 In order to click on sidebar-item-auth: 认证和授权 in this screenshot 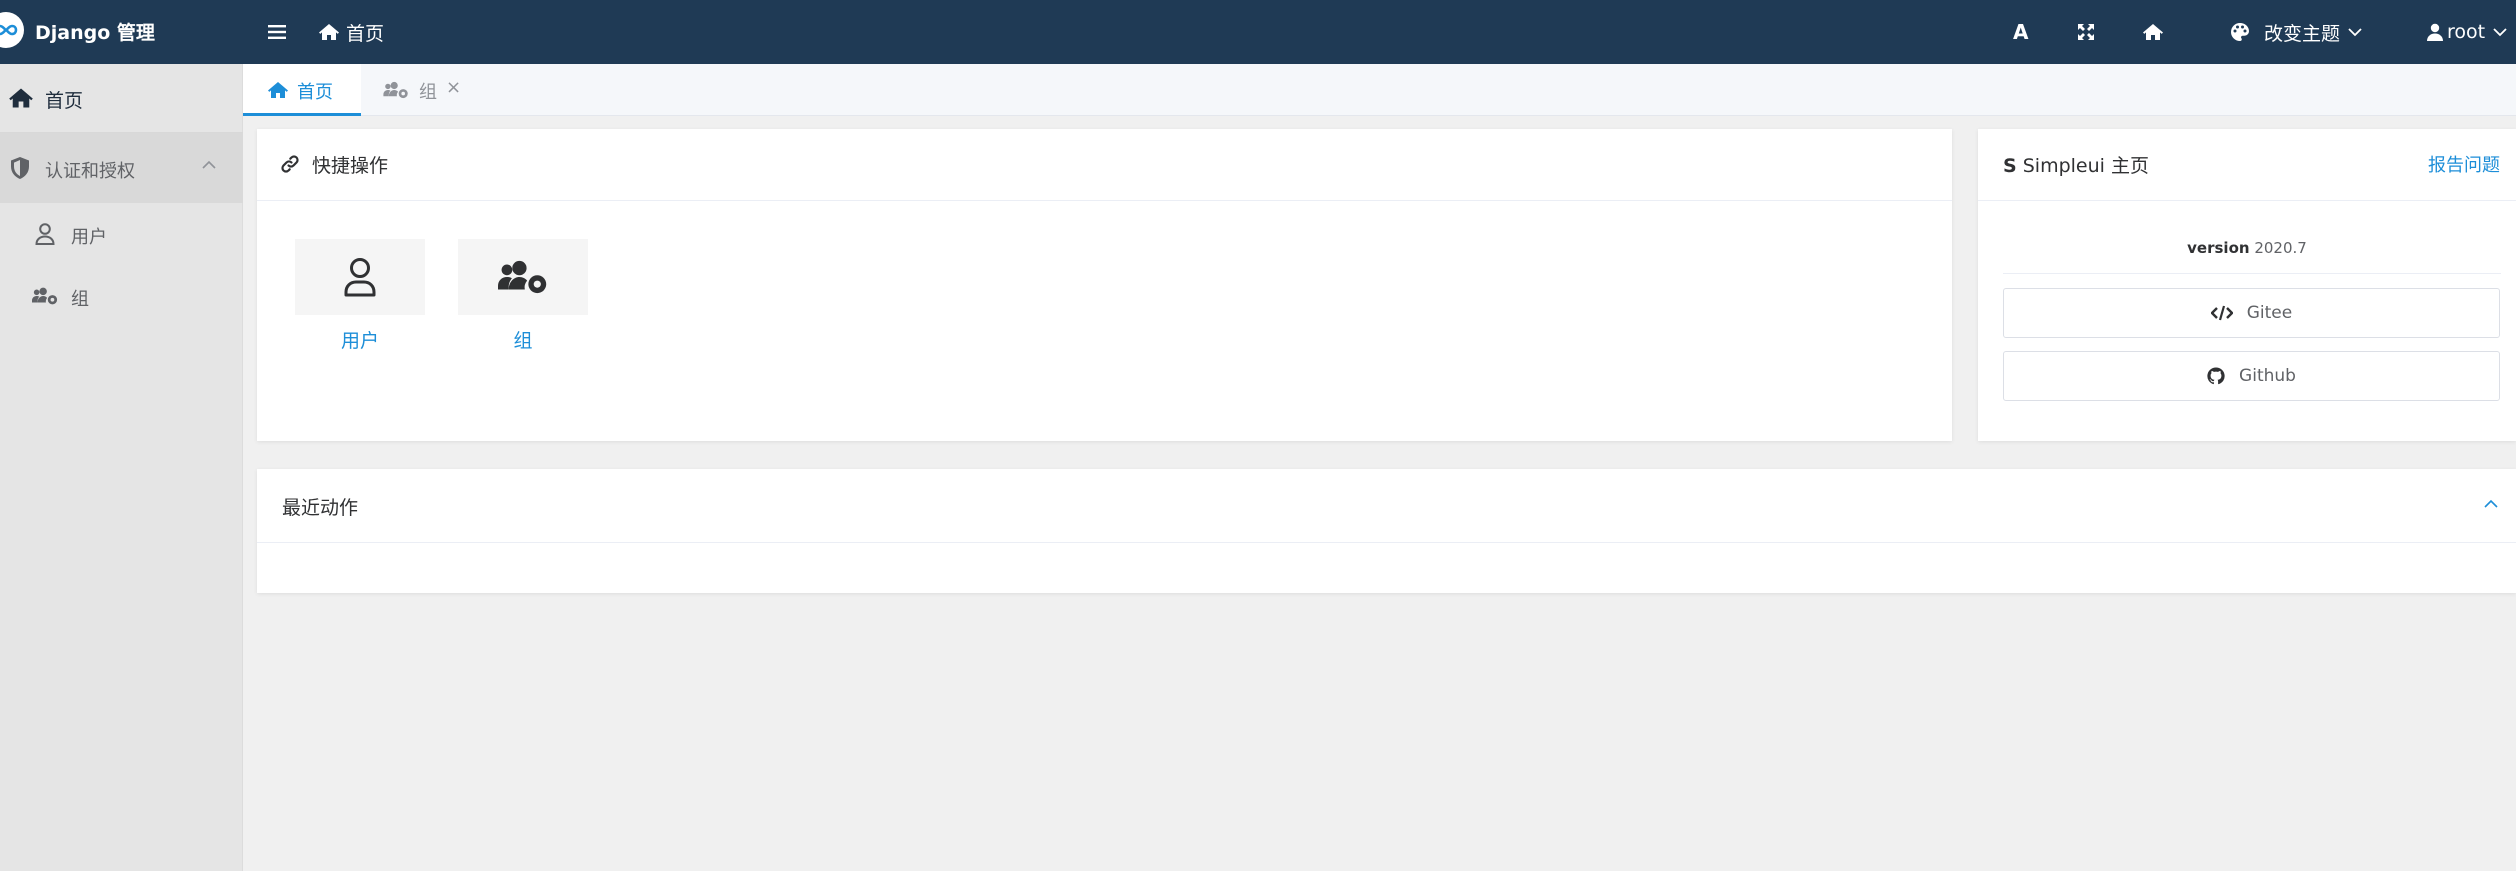, I will do `click(121, 168)`.